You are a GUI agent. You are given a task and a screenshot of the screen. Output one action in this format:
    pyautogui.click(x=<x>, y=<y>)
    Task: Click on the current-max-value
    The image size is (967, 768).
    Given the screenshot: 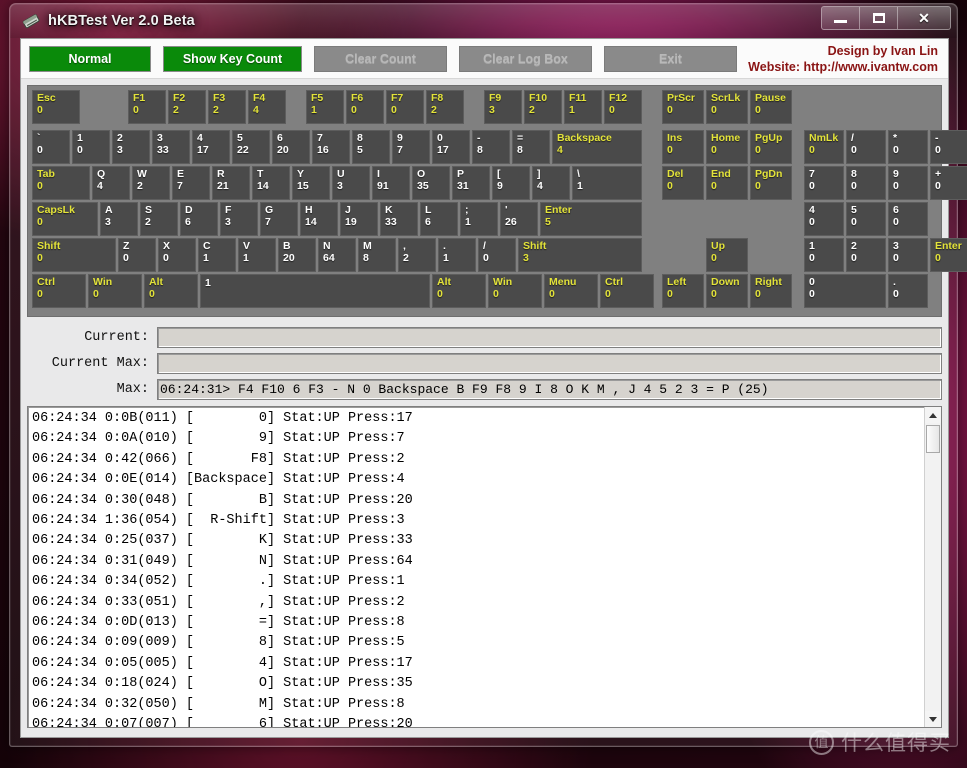 What is the action you would take?
    pyautogui.click(x=549, y=363)
    